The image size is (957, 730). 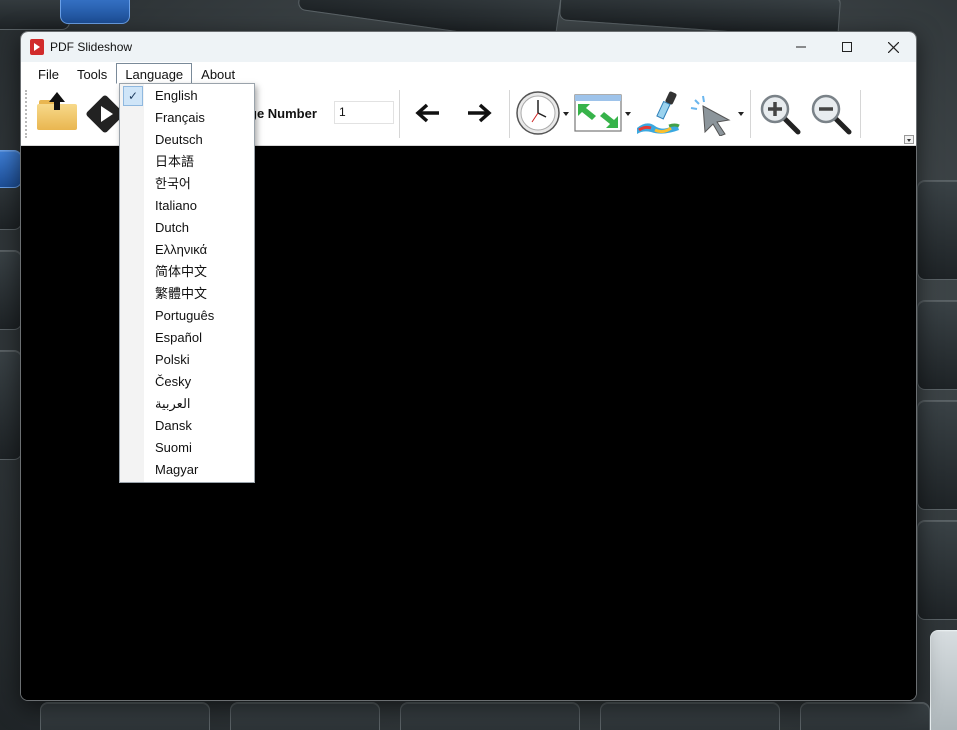 I want to click on language-item-arabic: العربية, so click(x=187, y=404).